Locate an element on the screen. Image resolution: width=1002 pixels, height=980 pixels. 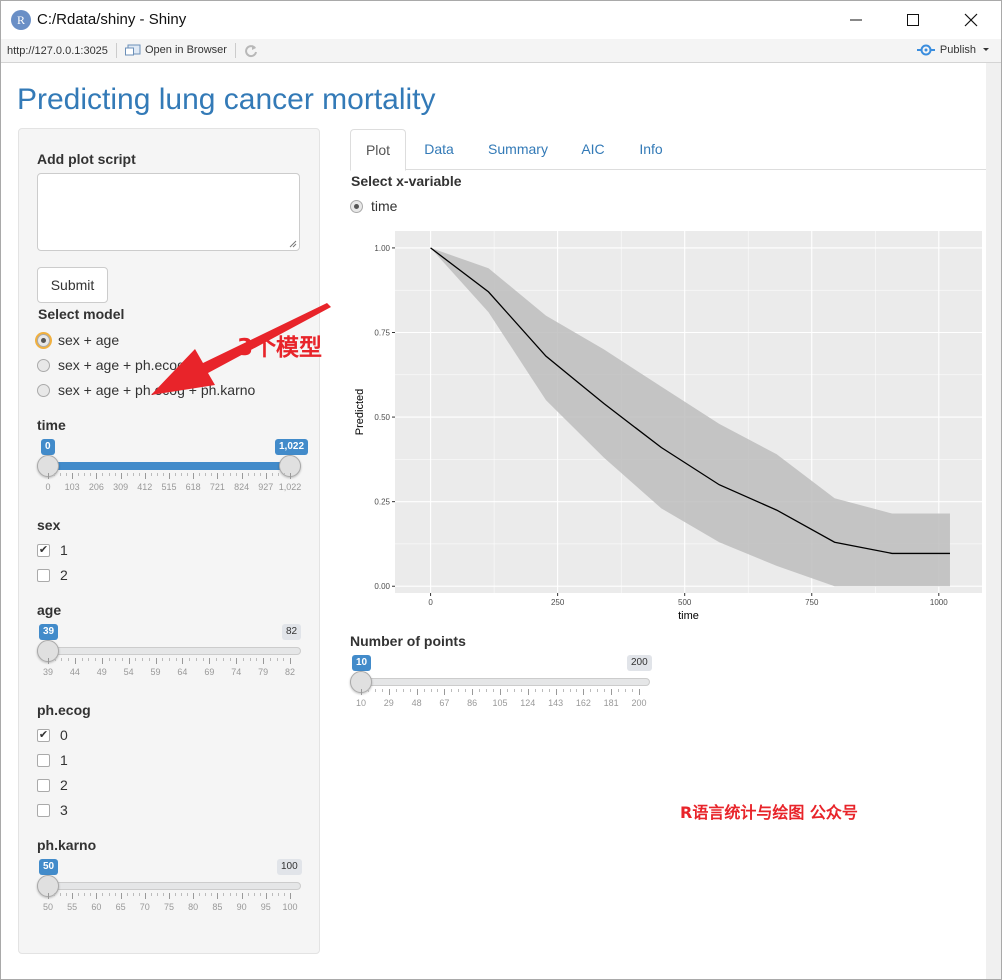
refresh-button is located at coordinates (251, 52).